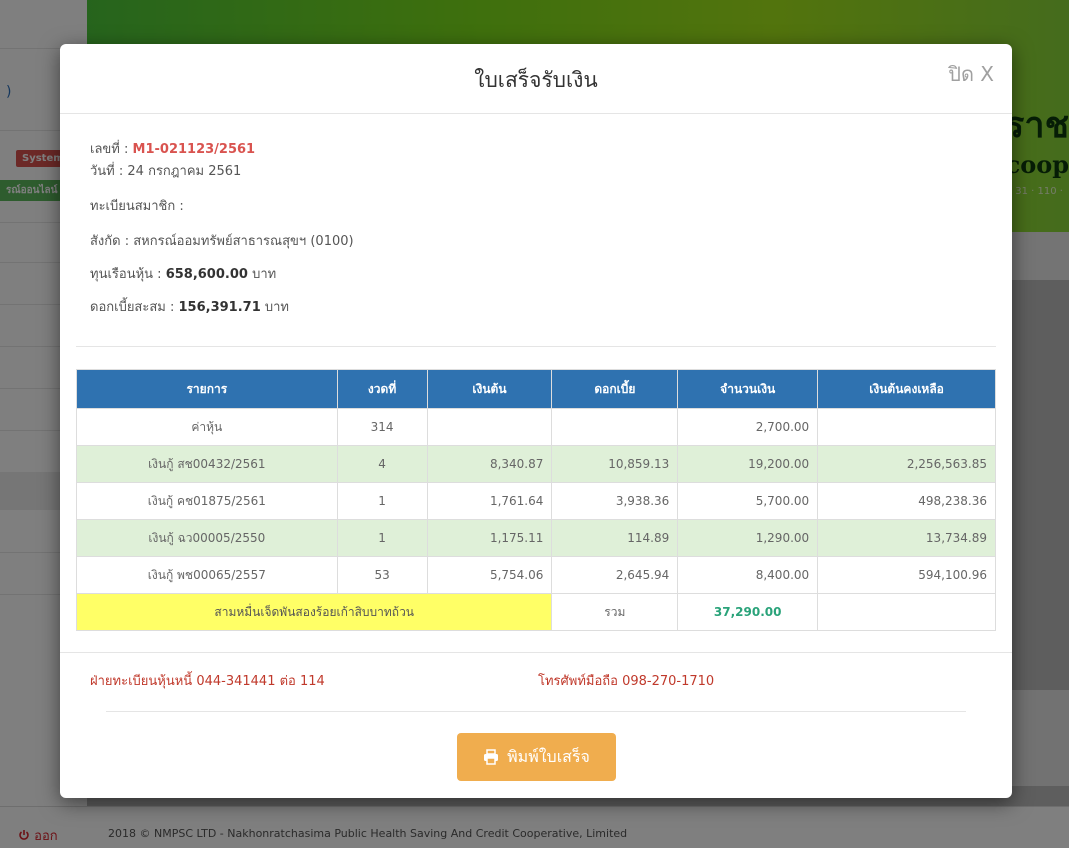 The height and width of the screenshot is (849, 1069). I want to click on share-capital-value: 658,600.00, so click(206, 274).